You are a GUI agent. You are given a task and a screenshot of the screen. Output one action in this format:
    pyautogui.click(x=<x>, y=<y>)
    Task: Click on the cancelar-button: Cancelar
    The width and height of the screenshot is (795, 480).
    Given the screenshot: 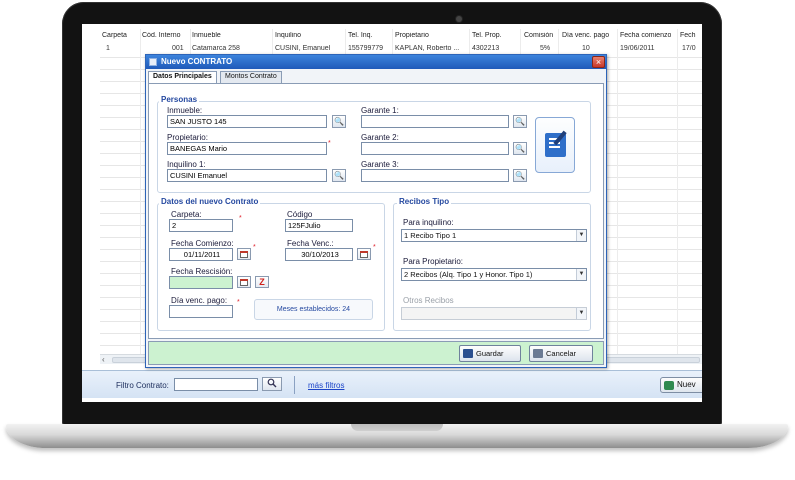 What is the action you would take?
    pyautogui.click(x=561, y=353)
    